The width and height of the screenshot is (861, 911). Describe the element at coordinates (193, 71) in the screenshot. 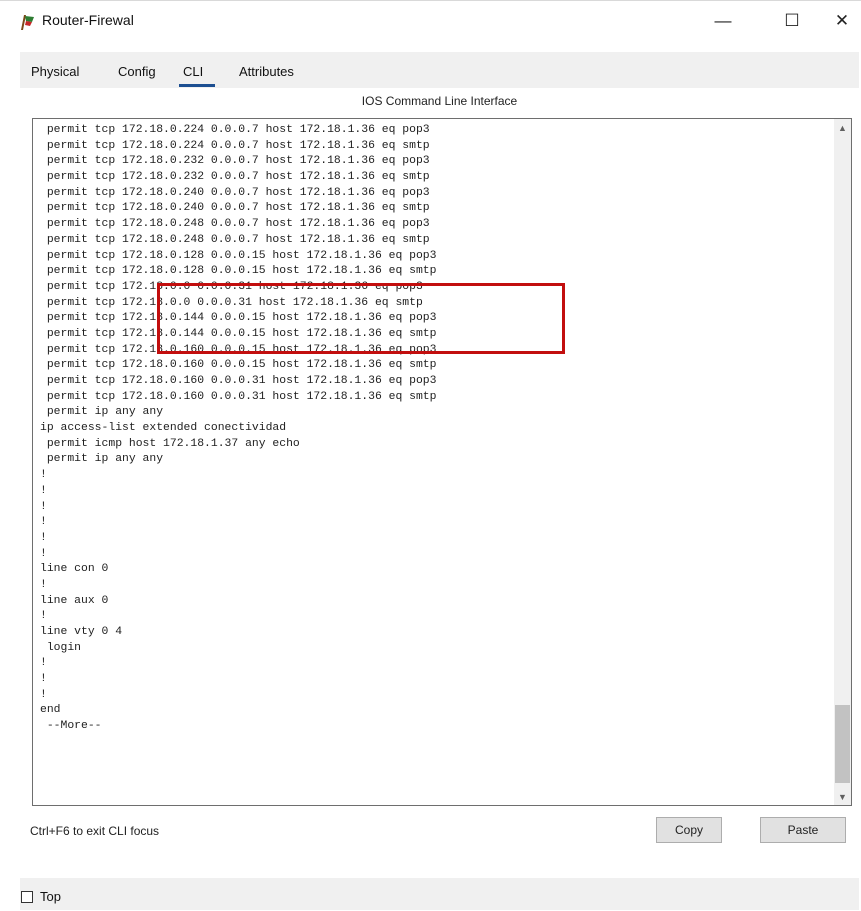

I see `tab-cli: CLI` at that location.